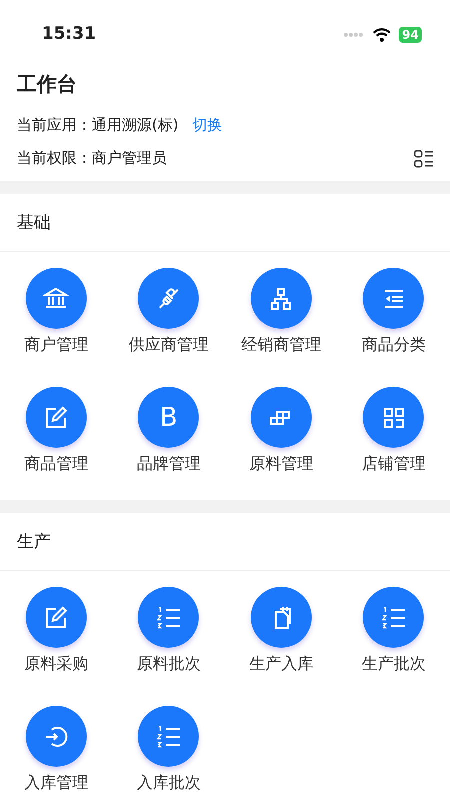 The image size is (450, 800). I want to click on menu-tile: 商品管理, so click(56, 440).